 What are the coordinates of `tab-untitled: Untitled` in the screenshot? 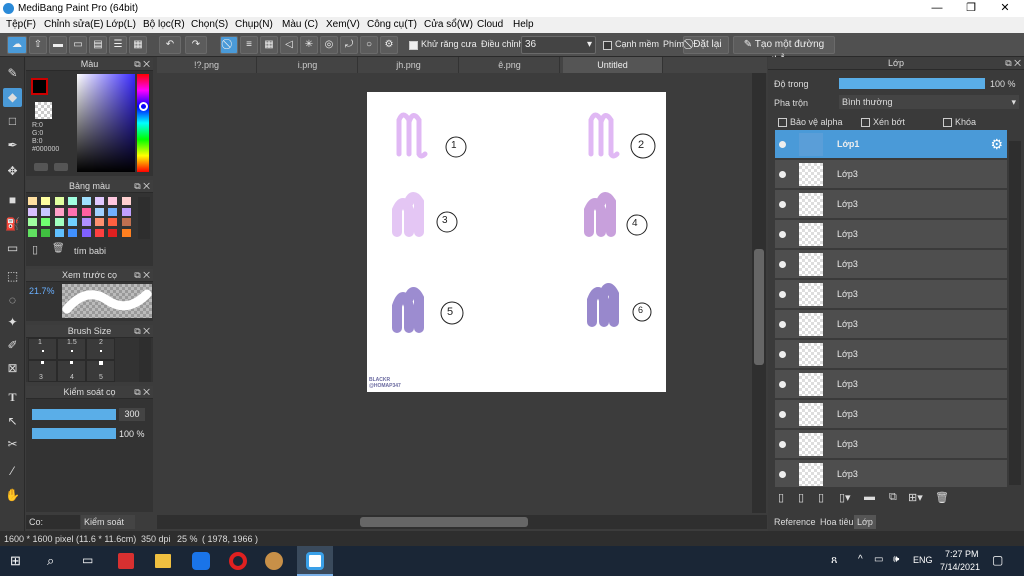 It's located at (613, 65).